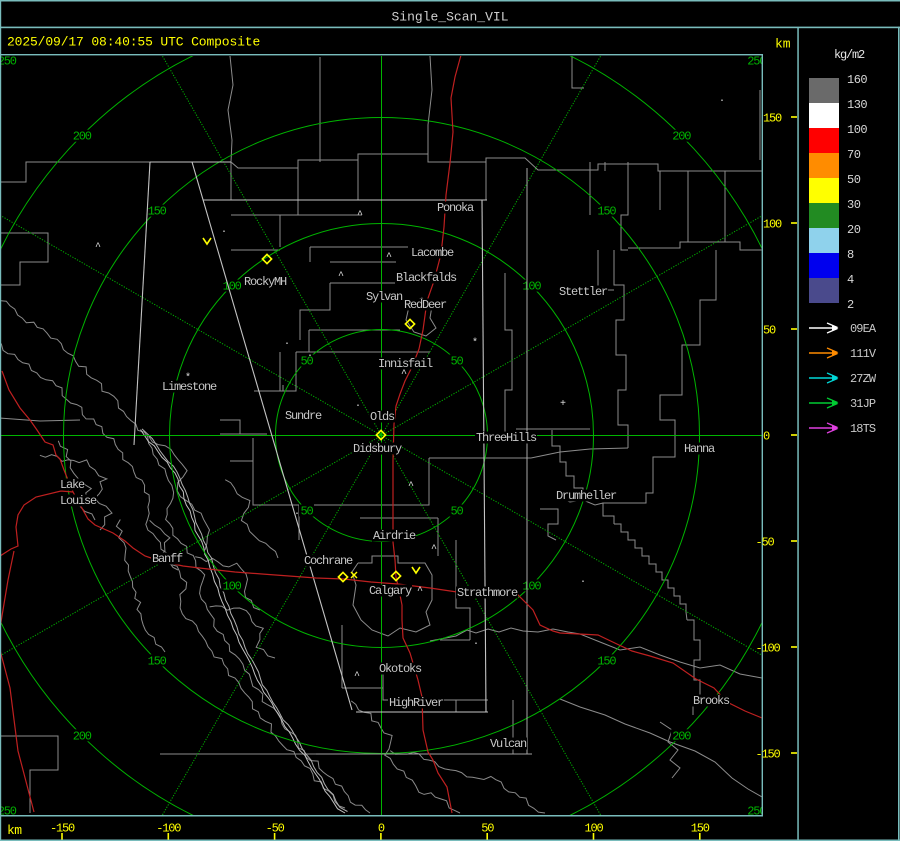 The image size is (900, 841). I want to click on svg-text: 250, so click(8, 62).